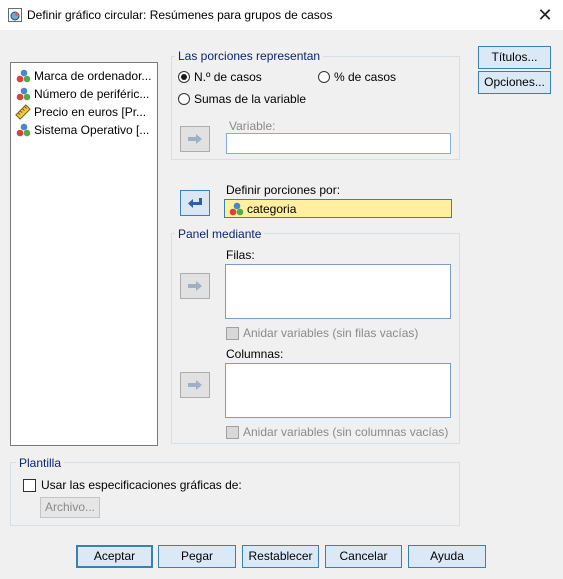 Image resolution: width=563 pixels, height=579 pixels. I want to click on panel-legend: Panel mediante, so click(220, 234).